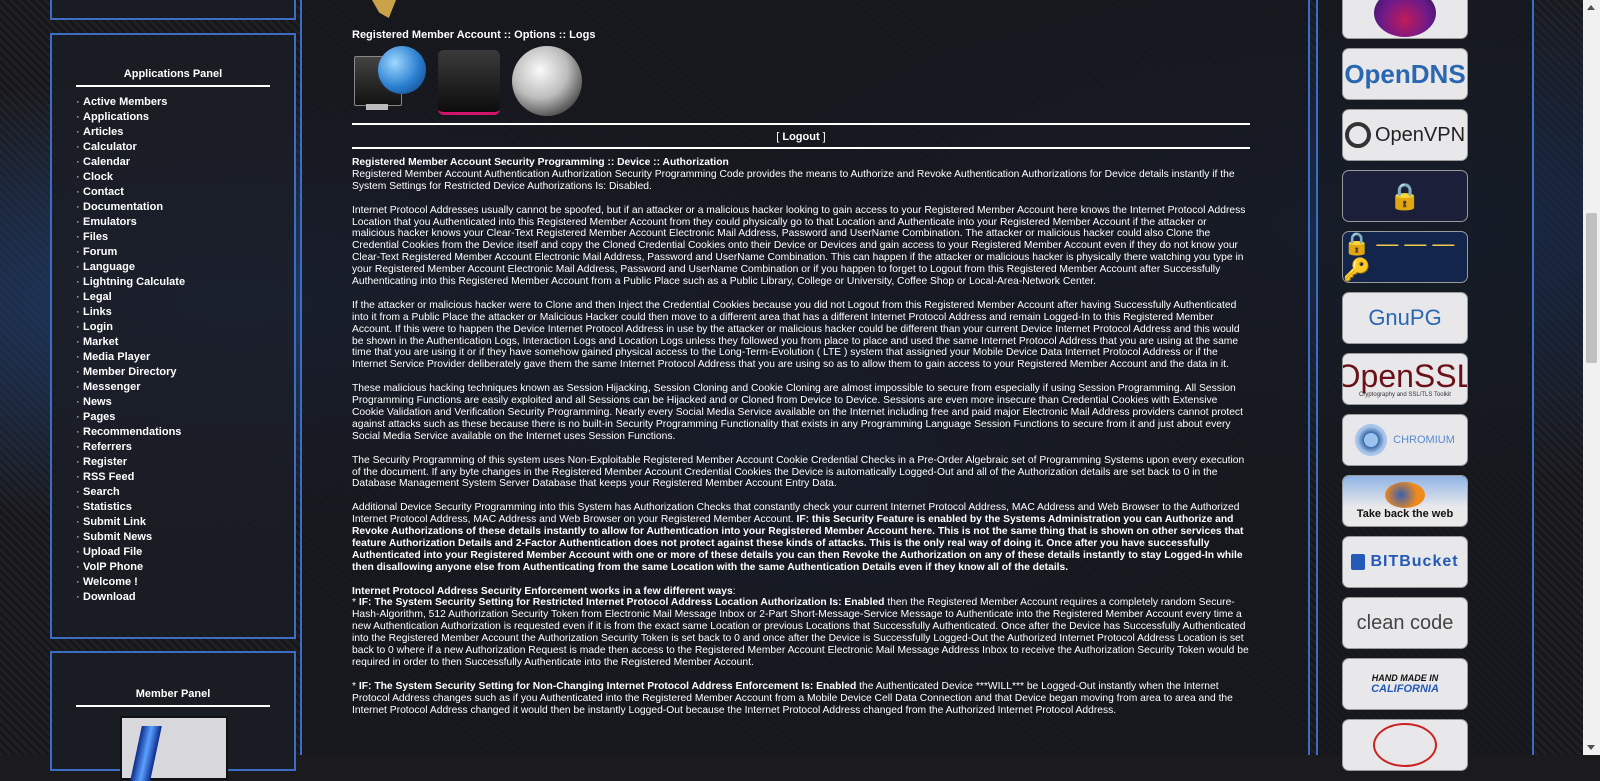  What do you see at coordinates (1420, 134) in the screenshot?
I see `openvpn-badge-label: OpenVPN` at bounding box center [1420, 134].